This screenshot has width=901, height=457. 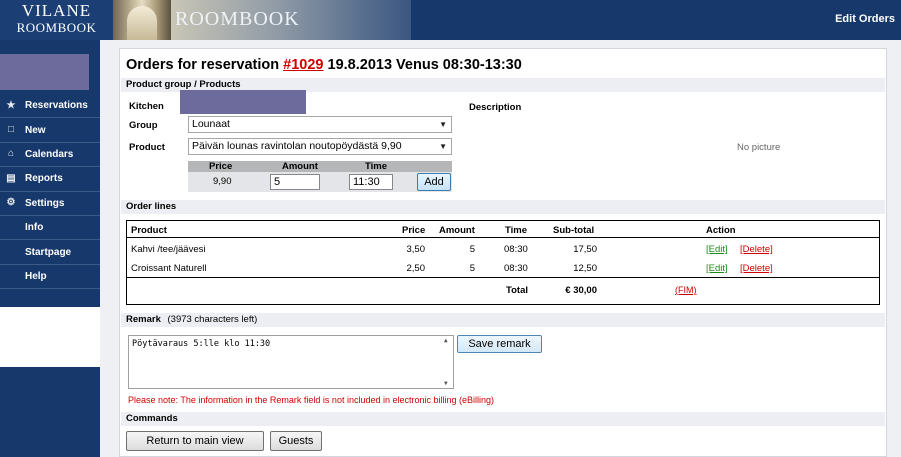 I want to click on group-label: Group, so click(x=143, y=125).